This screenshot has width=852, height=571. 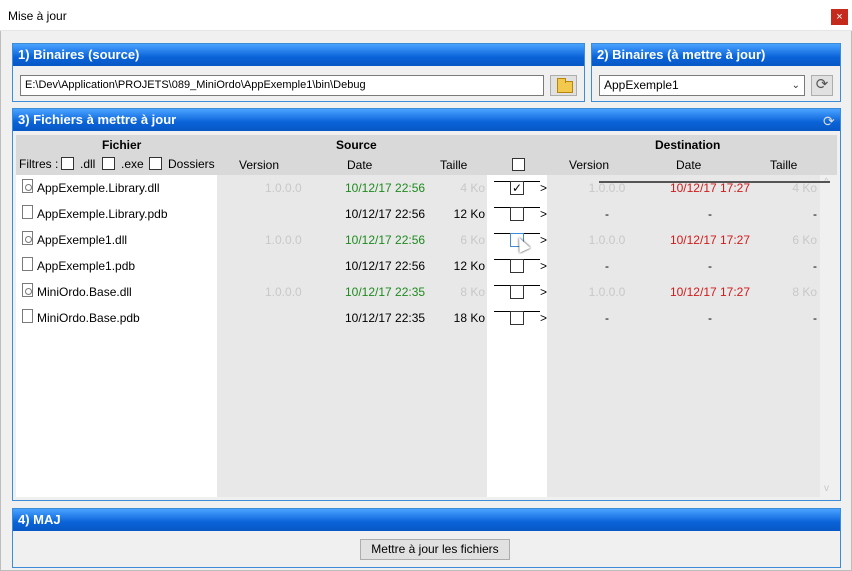 What do you see at coordinates (298, 55) in the screenshot?
I see `group-source-title: 1) Binaires (source)` at bounding box center [298, 55].